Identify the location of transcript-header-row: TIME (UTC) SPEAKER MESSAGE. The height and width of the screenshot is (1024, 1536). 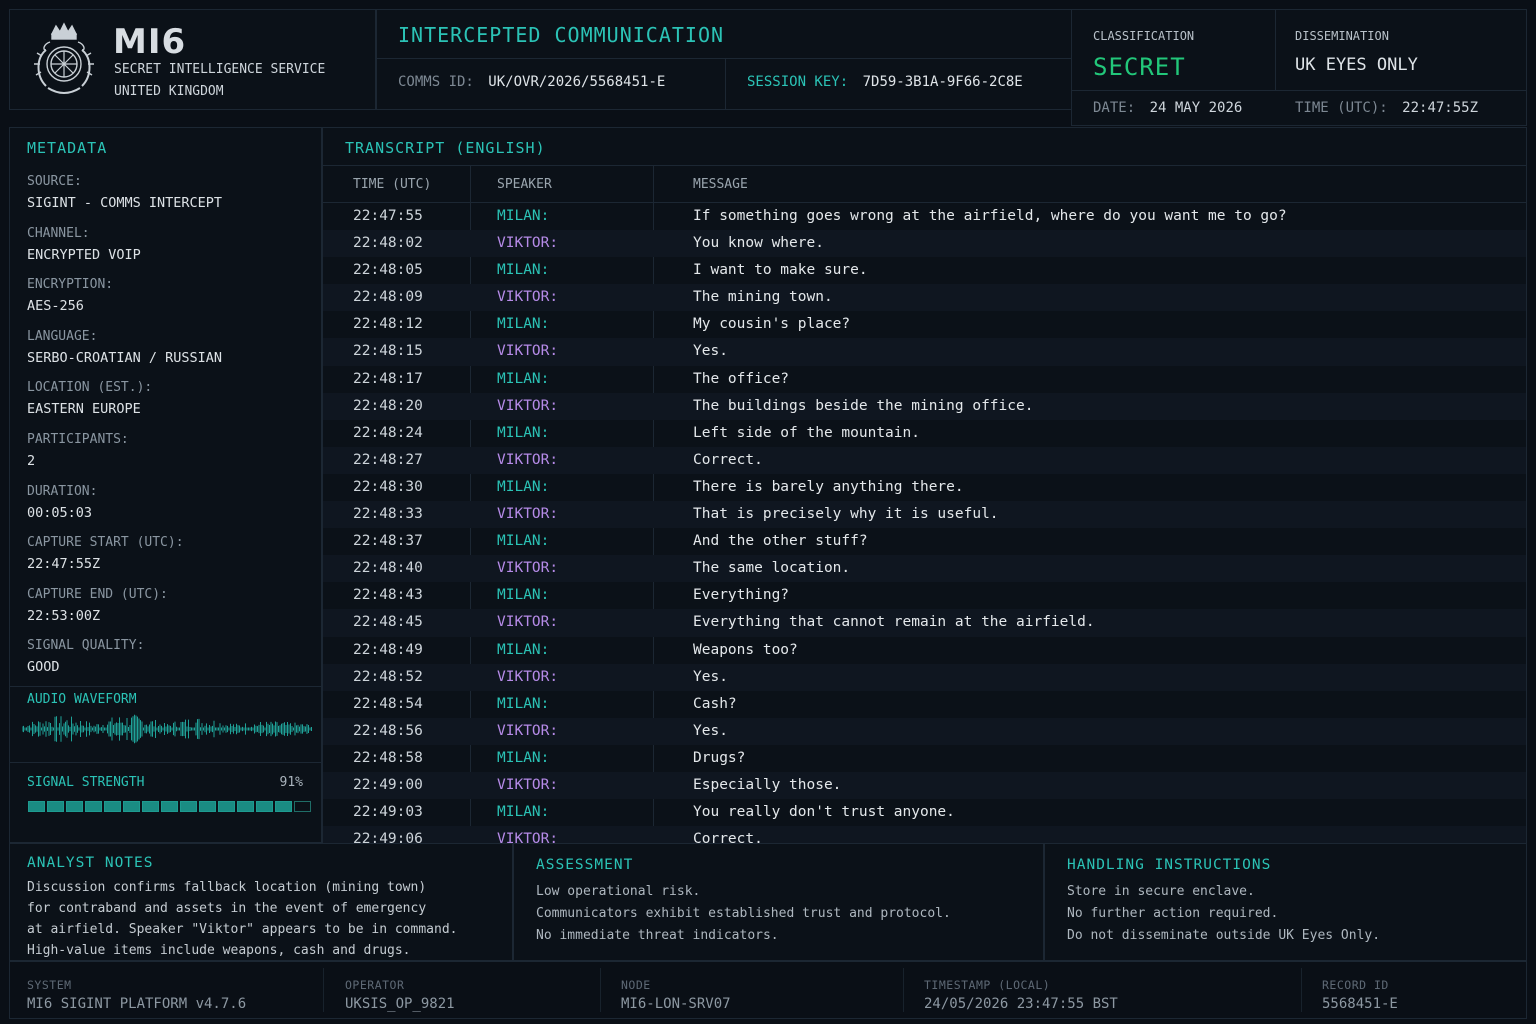
(924, 184).